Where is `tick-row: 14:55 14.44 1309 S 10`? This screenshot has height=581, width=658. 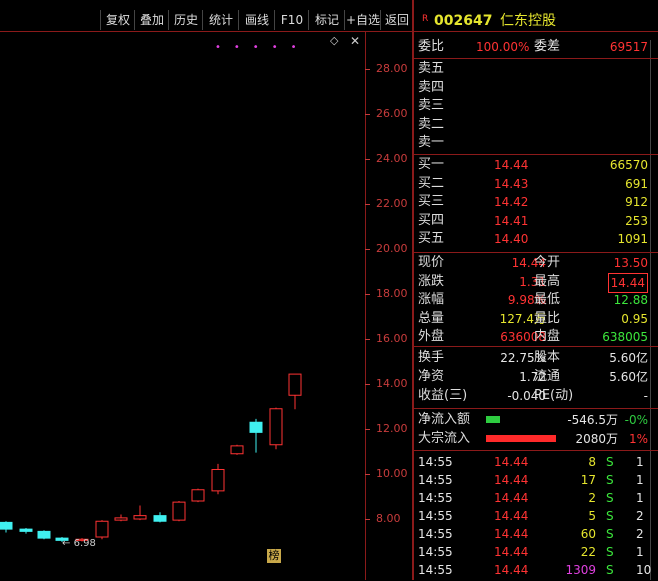
tick-row: 14:55 14.44 1309 S 10 is located at coordinates (536, 570).